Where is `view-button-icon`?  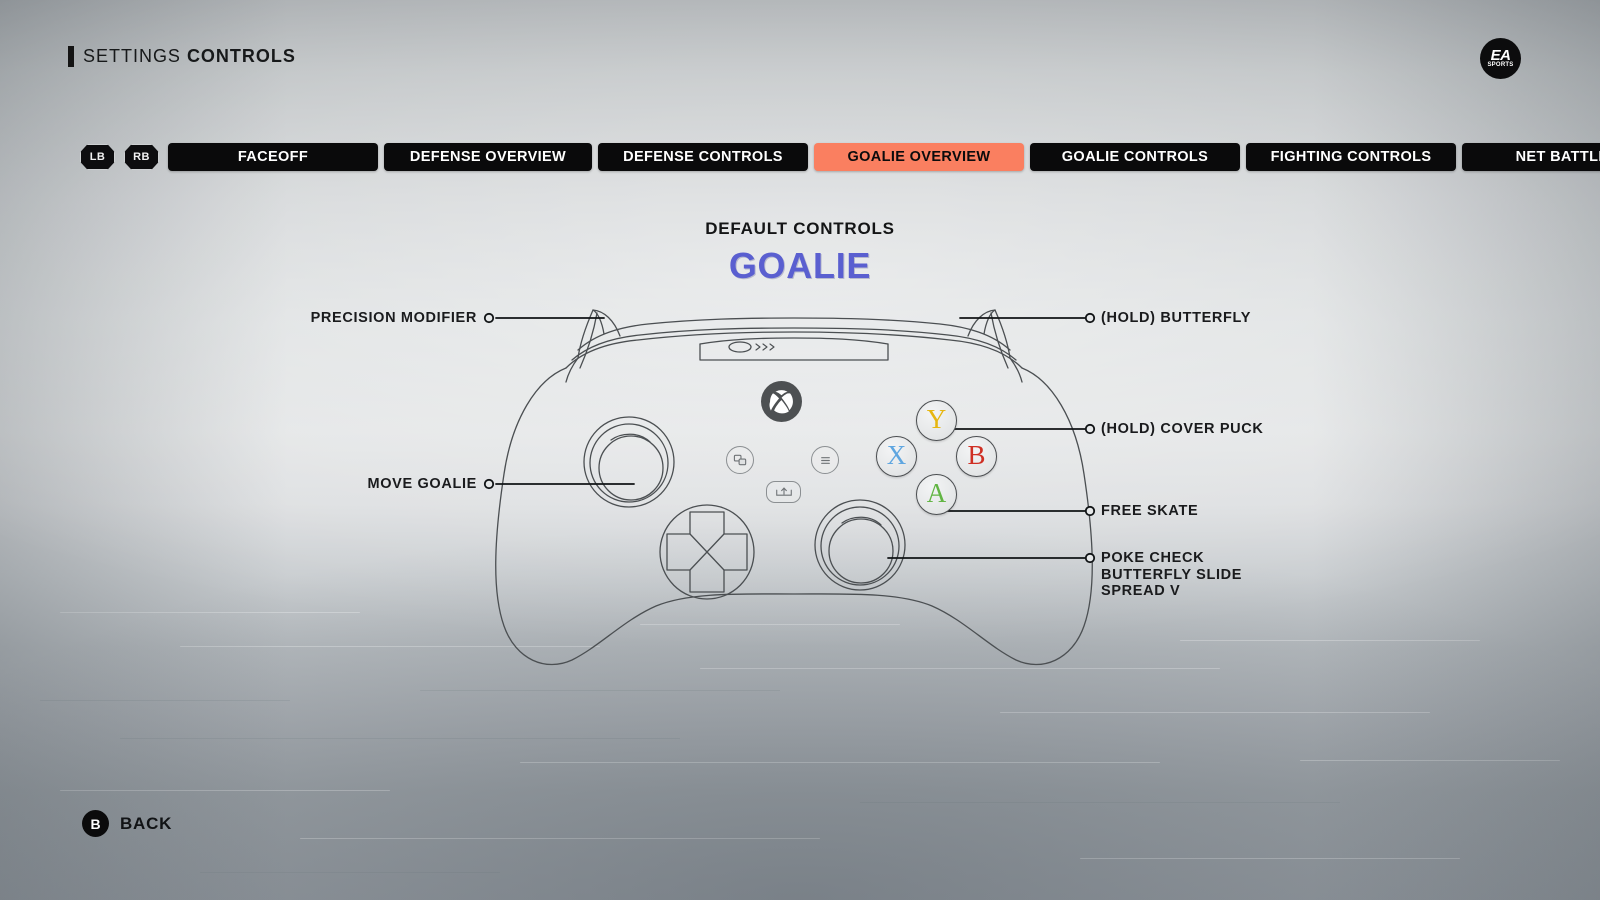
view-button-icon is located at coordinates (740, 460).